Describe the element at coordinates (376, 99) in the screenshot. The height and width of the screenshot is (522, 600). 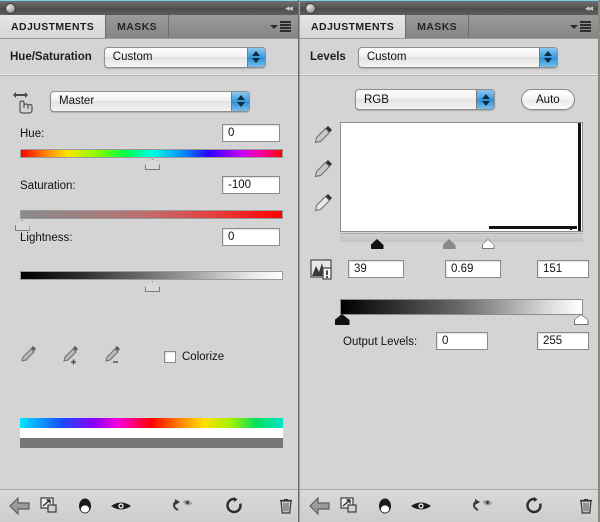
I see `levels-channel-value: RGB` at that location.